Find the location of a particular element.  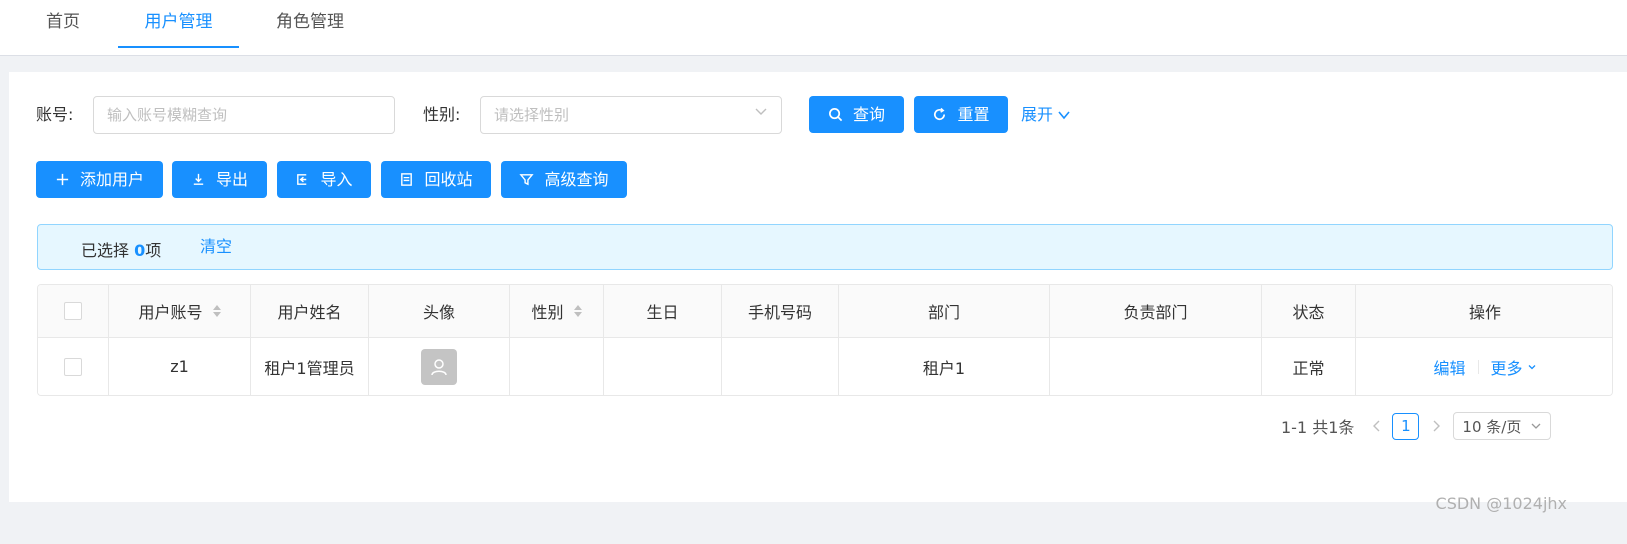

expand-link-label: 展开 is located at coordinates (1037, 114).